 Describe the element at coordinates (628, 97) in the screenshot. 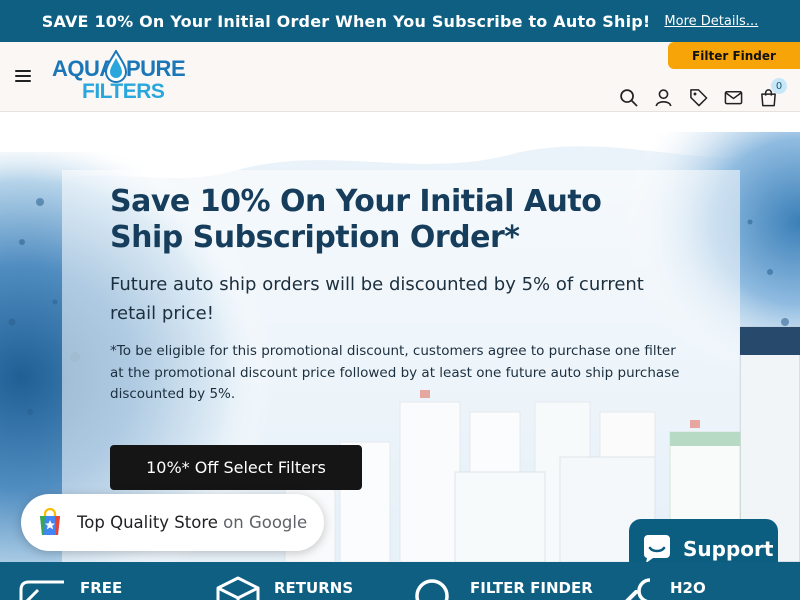

I see `search-icon` at that location.